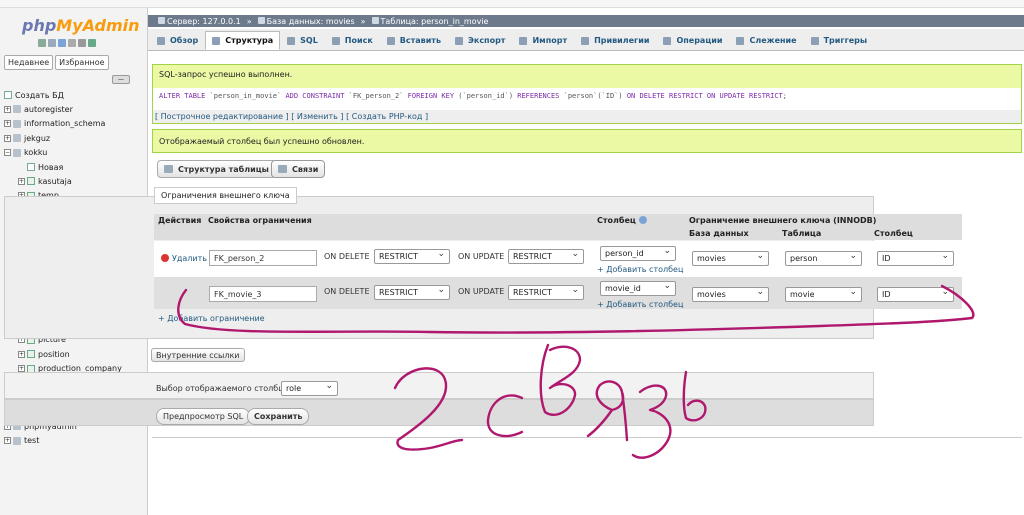 This screenshot has height=515, width=1024. I want to click on nav-quick-icons, so click(67, 43).